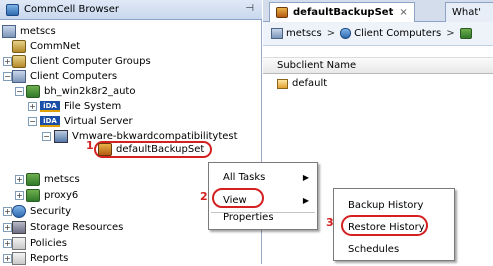  Describe the element at coordinates (7, 76) in the screenshot. I see `collapse-client-computers-icon: −` at that location.